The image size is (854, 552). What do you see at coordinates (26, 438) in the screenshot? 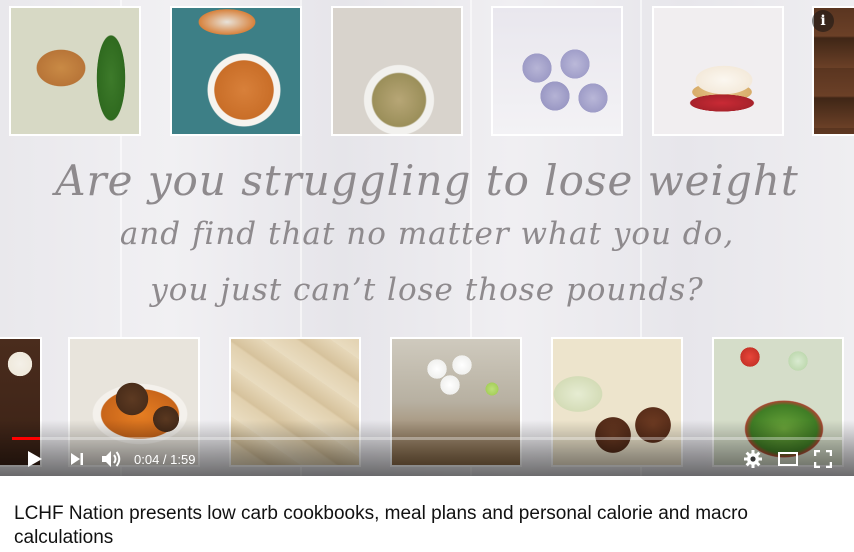
I see `progress-bar-played` at bounding box center [26, 438].